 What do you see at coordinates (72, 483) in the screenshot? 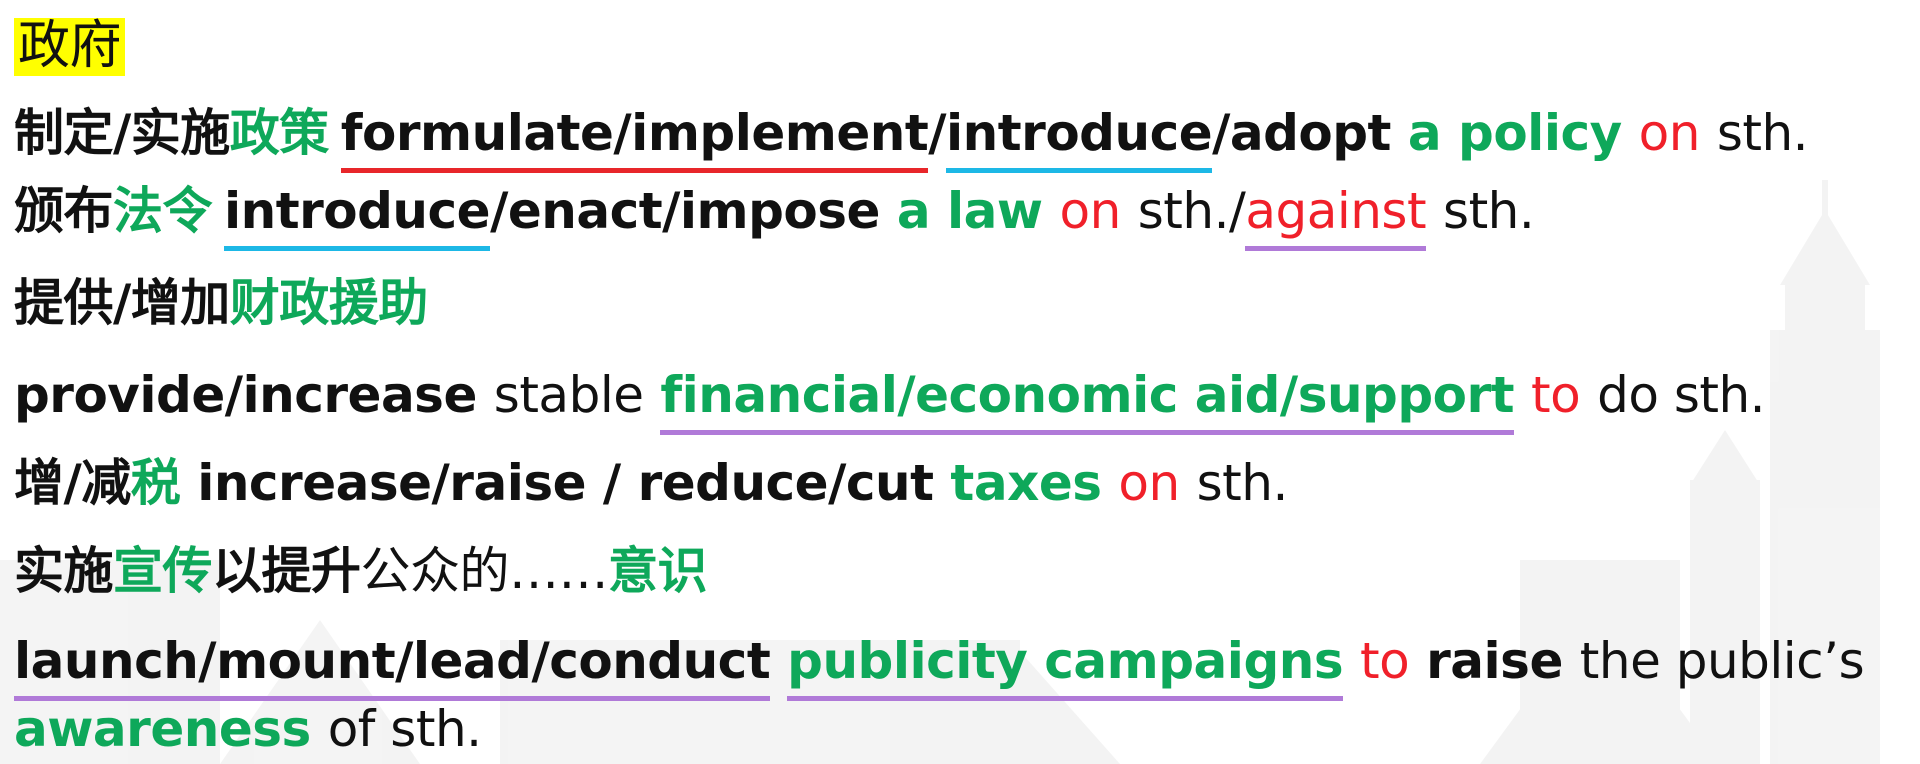
I see `cn-phrase: 增/减` at bounding box center [72, 483].